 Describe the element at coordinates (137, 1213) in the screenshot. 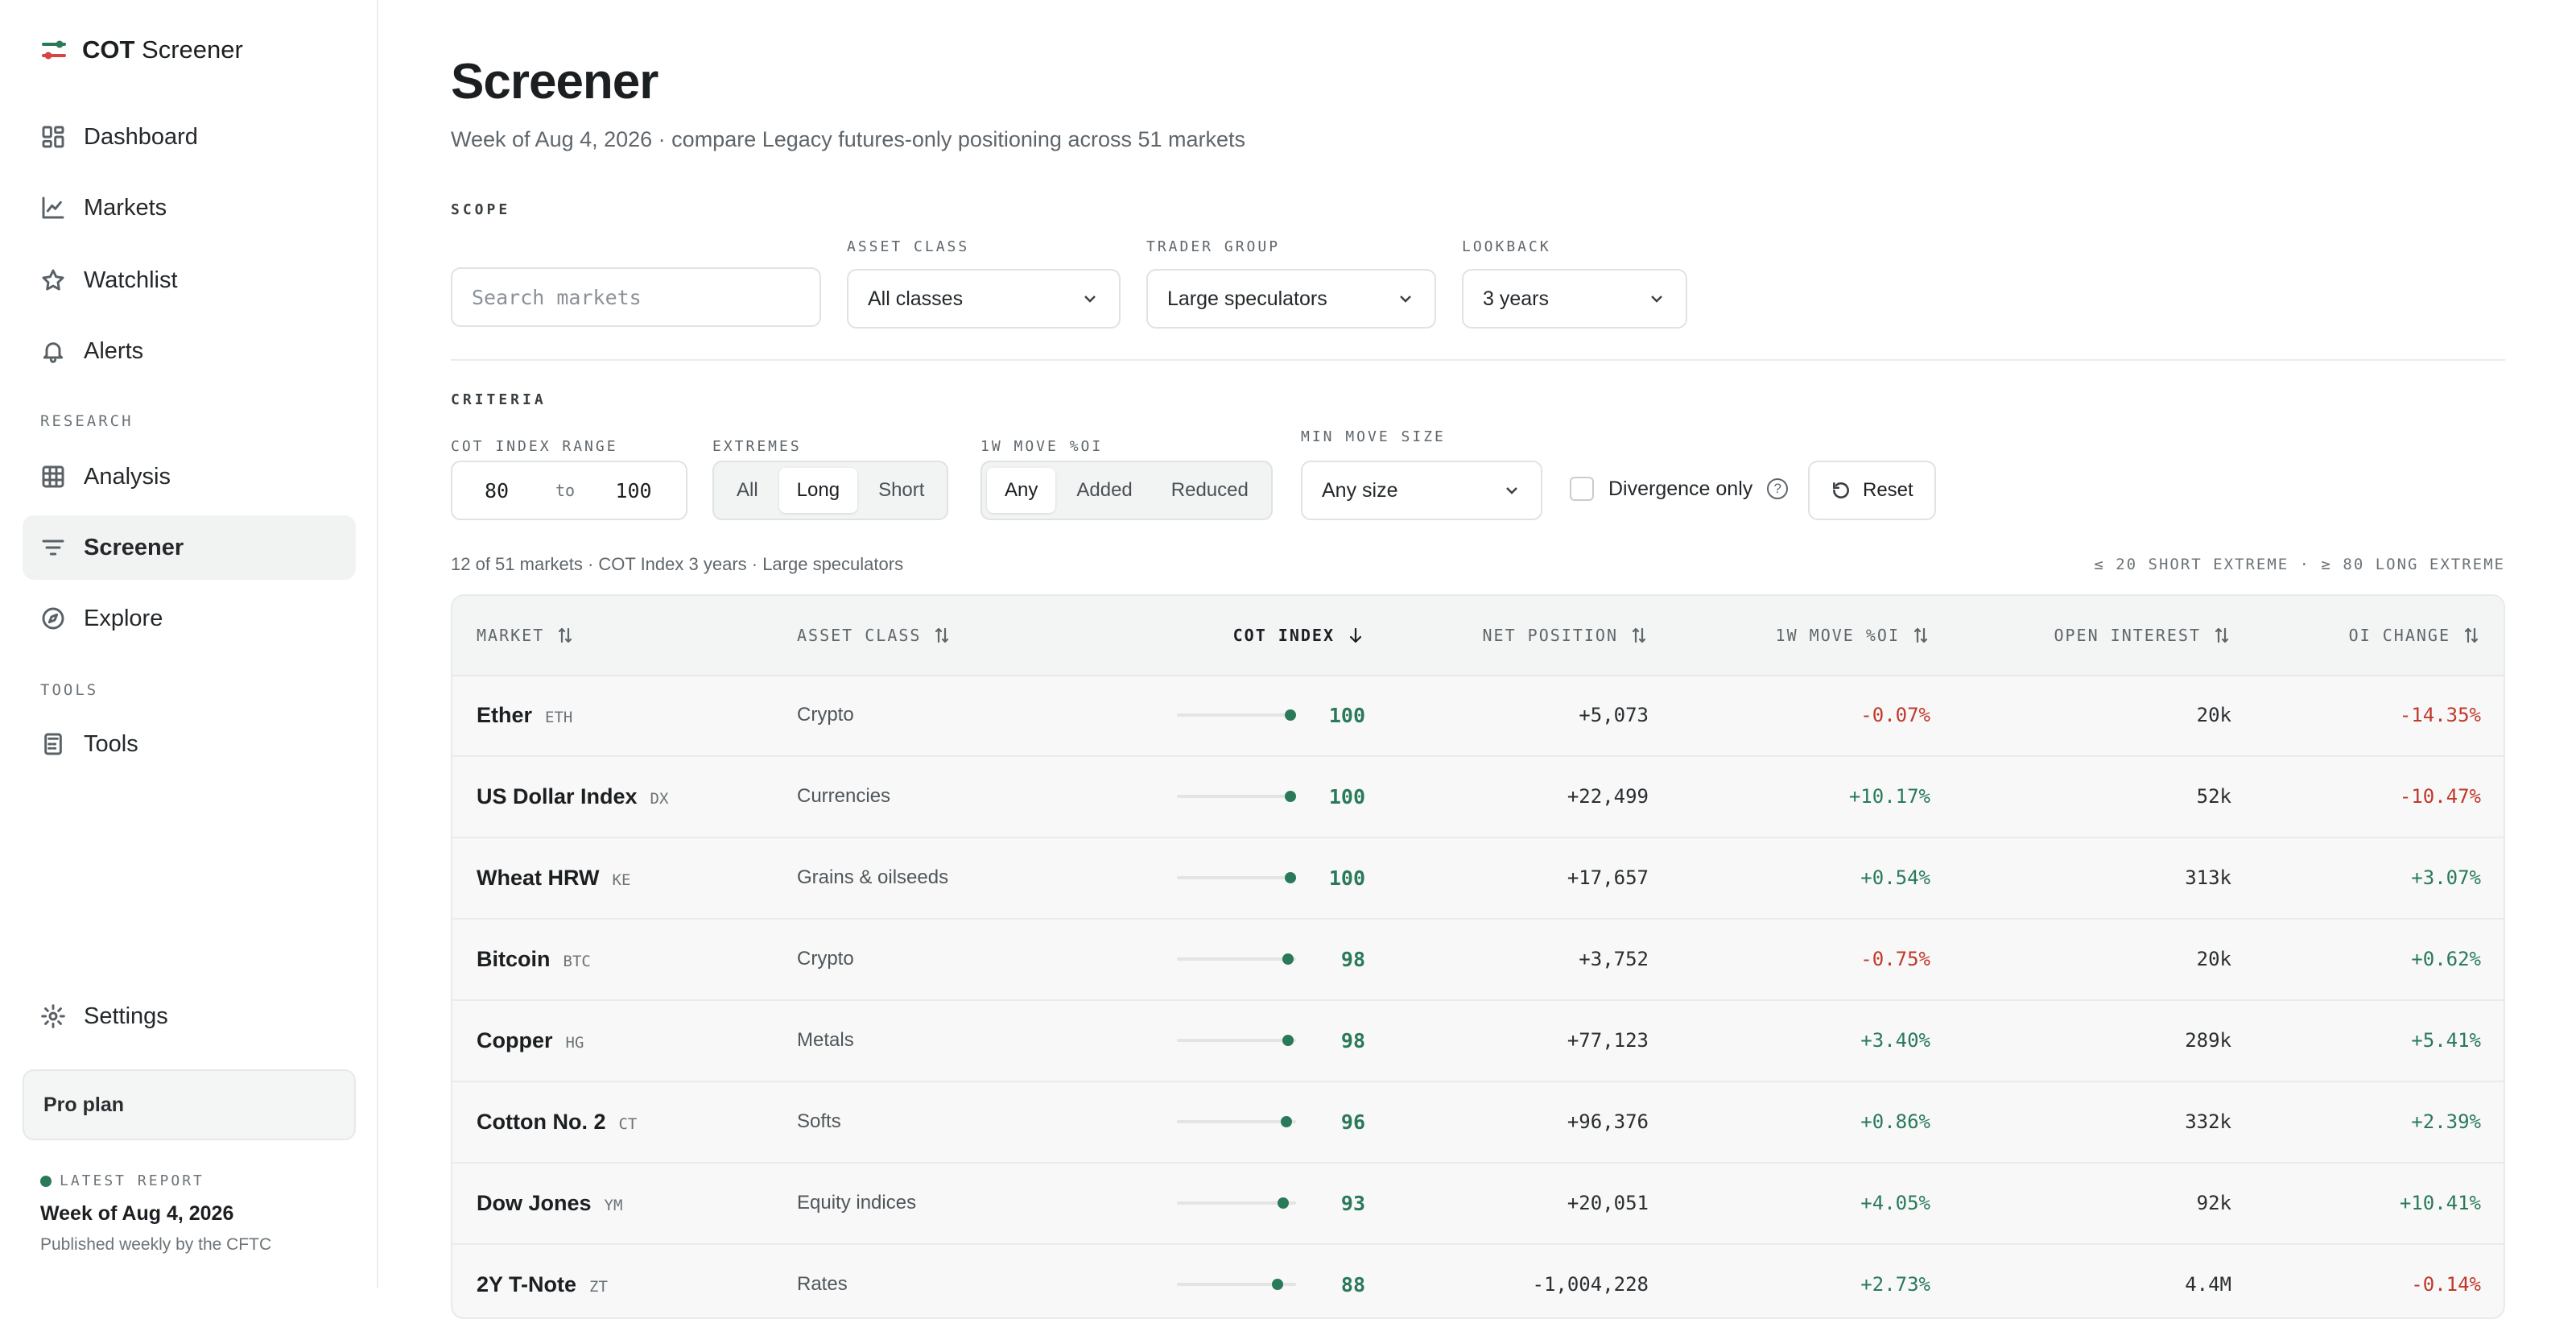

I see `latest-report-week: Week of Aug 4, 2026` at that location.